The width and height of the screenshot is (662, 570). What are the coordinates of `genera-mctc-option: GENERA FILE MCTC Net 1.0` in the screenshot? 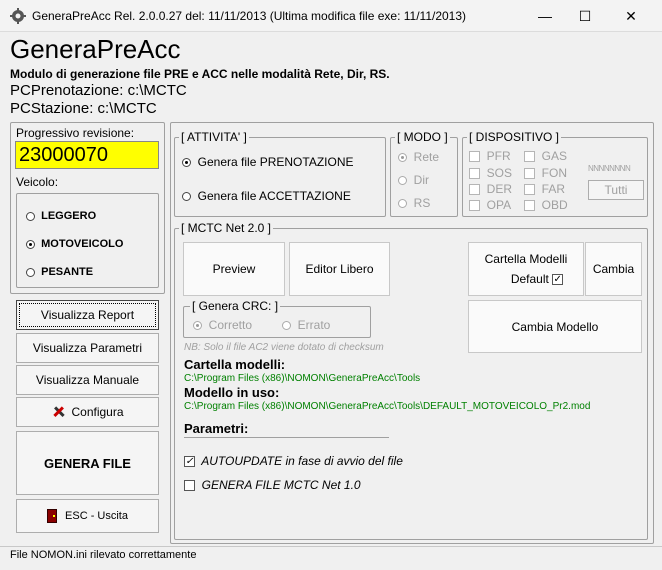 It's located at (272, 485).